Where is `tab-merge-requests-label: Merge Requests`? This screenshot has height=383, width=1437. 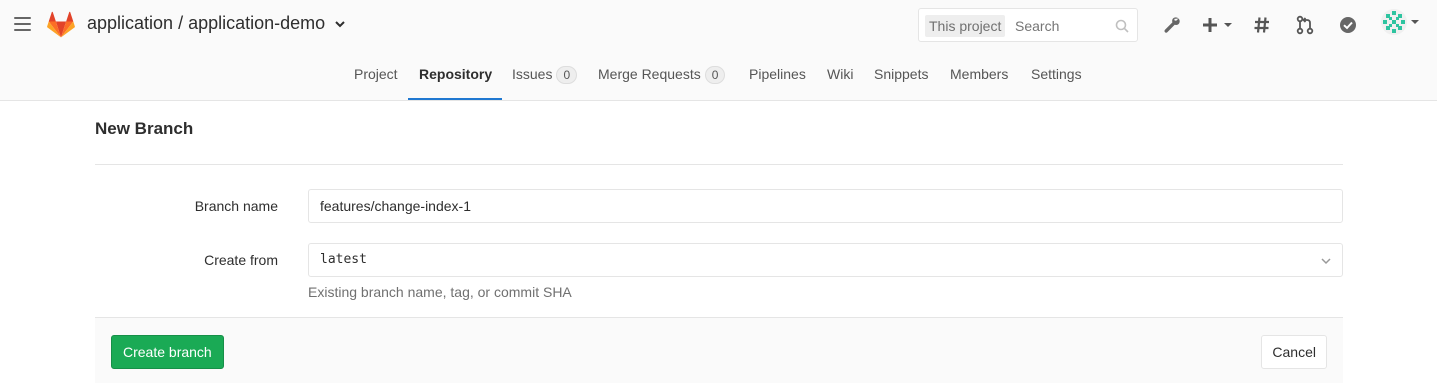 tab-merge-requests-label: Merge Requests is located at coordinates (649, 74).